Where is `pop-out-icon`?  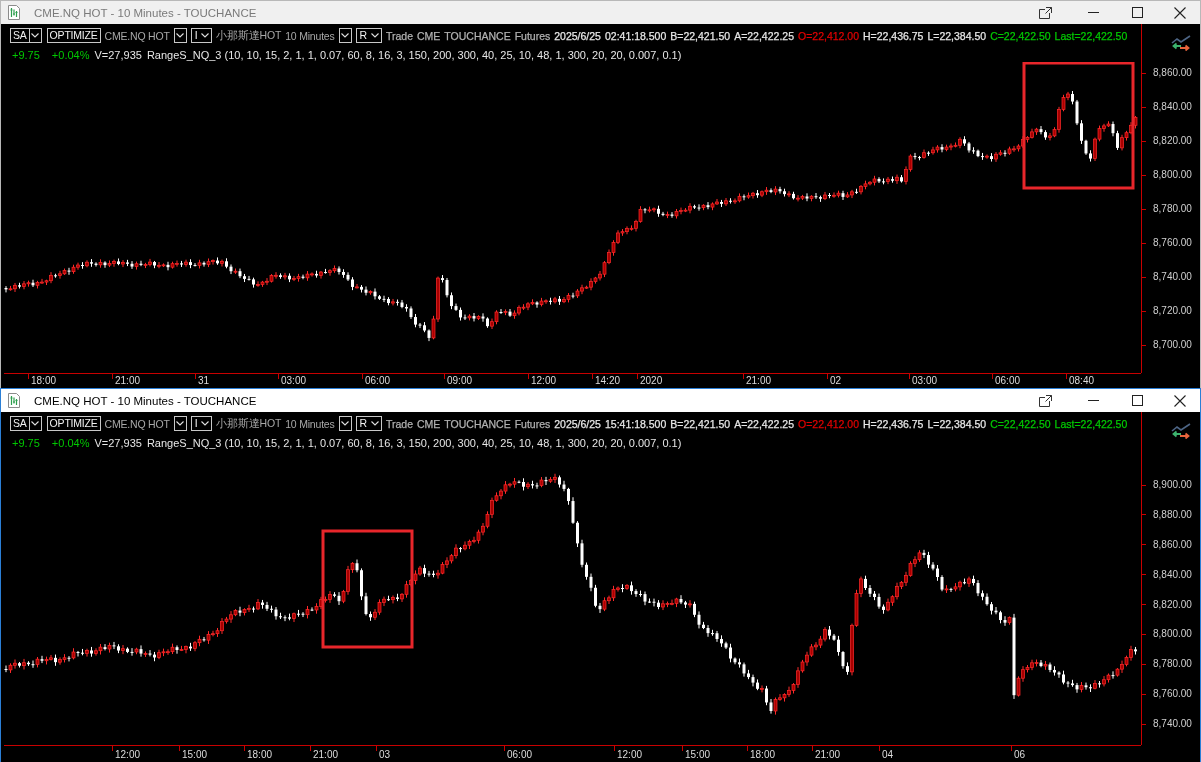
pop-out-icon is located at coordinates (1045, 12).